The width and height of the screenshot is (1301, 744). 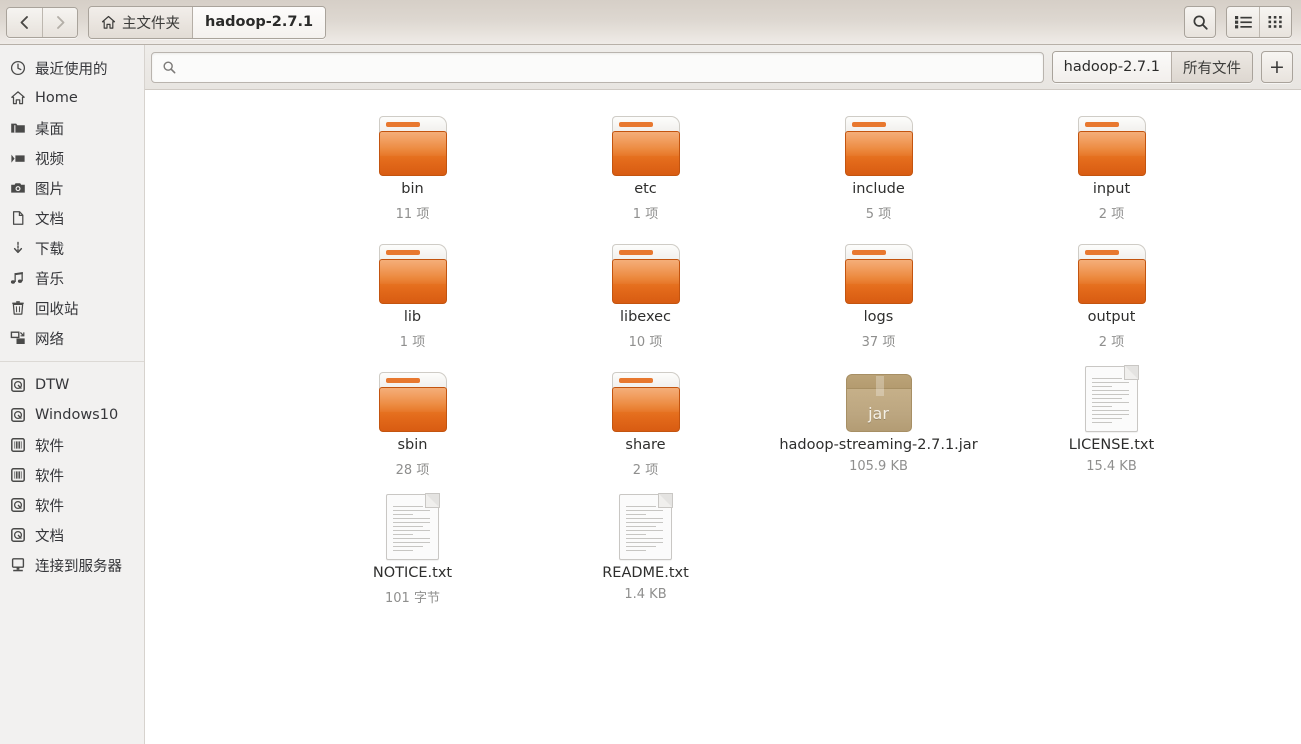 I want to click on back-button, so click(x=24, y=22).